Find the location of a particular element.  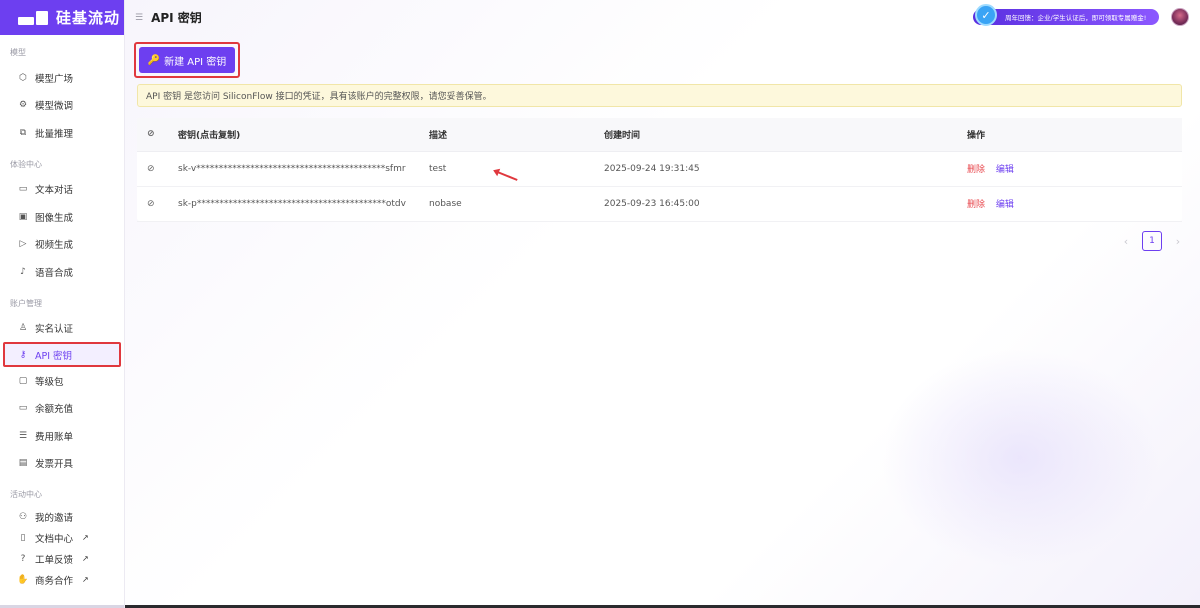

sidebar-item-label: 视频生成 is located at coordinates (54, 246).